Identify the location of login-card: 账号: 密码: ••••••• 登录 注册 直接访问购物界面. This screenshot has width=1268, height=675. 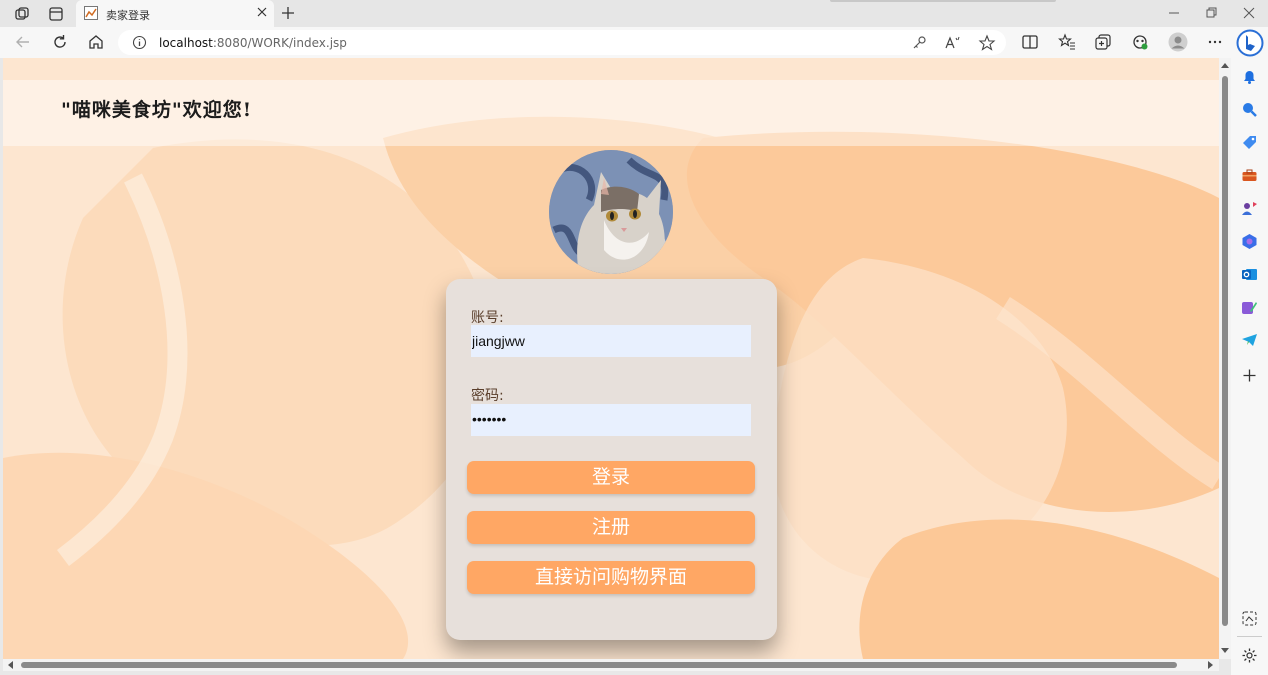
(611, 459).